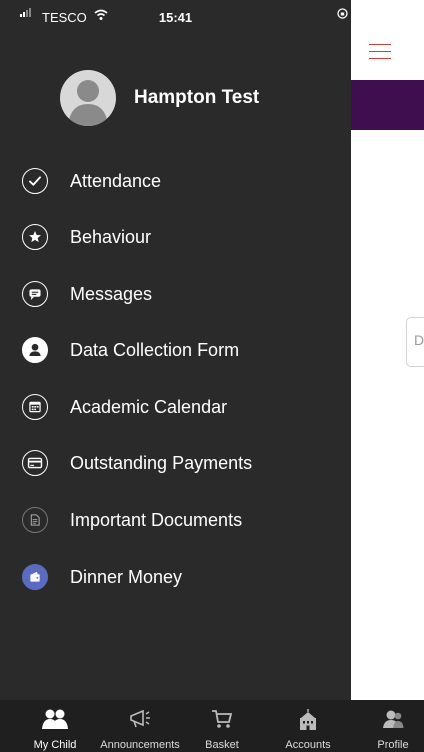 This screenshot has height=752, width=424. I want to click on tab-my-child: My Child, so click(55, 726).